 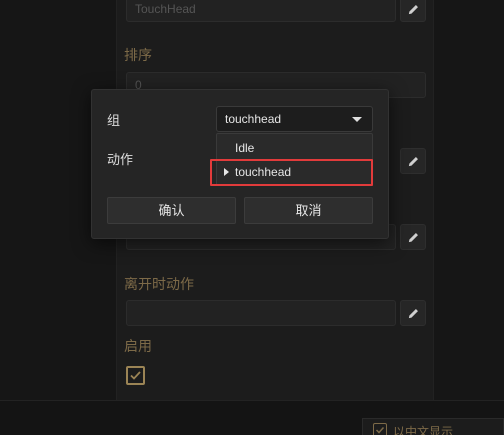 I want to click on chinese-display-label: 以中文显示, so click(x=423, y=430).